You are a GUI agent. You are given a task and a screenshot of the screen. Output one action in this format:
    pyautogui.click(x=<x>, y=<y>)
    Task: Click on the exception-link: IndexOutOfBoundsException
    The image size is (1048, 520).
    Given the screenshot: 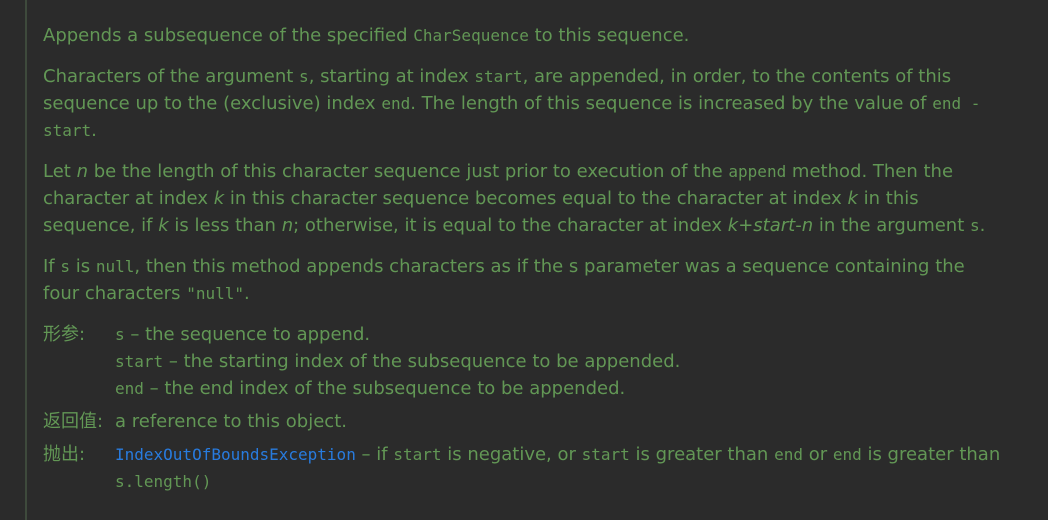 What is the action you would take?
    pyautogui.click(x=235, y=454)
    